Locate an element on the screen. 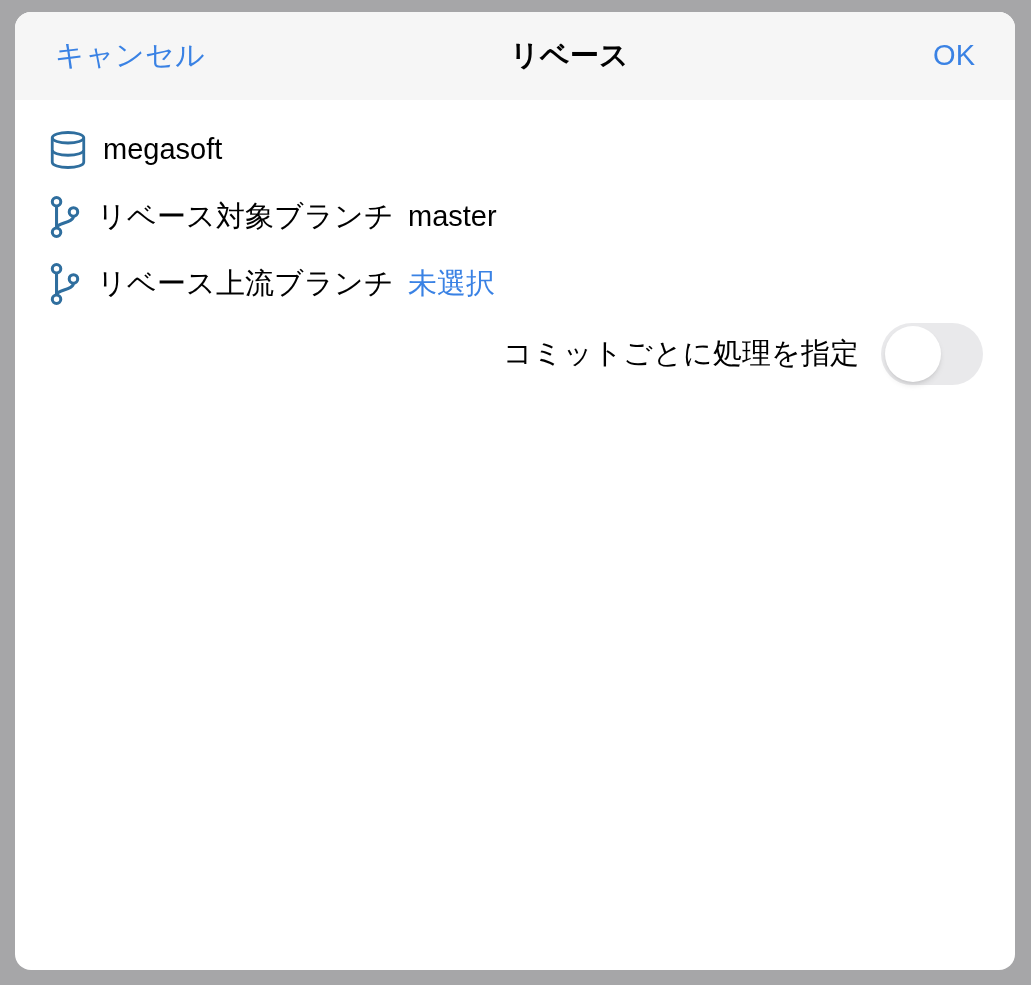 Image resolution: width=1031 pixels, height=985 pixels. option-label: コミットごとに処理を指定 is located at coordinates (681, 354).